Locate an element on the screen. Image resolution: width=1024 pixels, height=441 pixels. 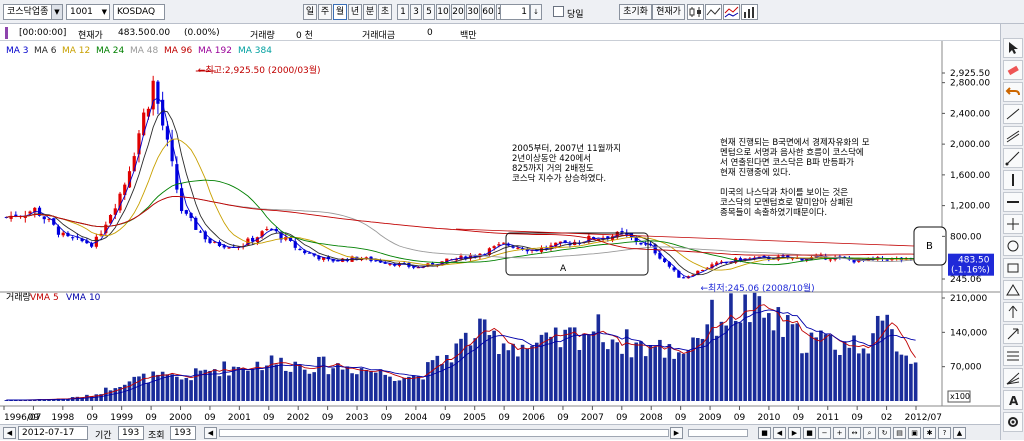
reset-button: 초기화 is located at coordinates (635, 12).